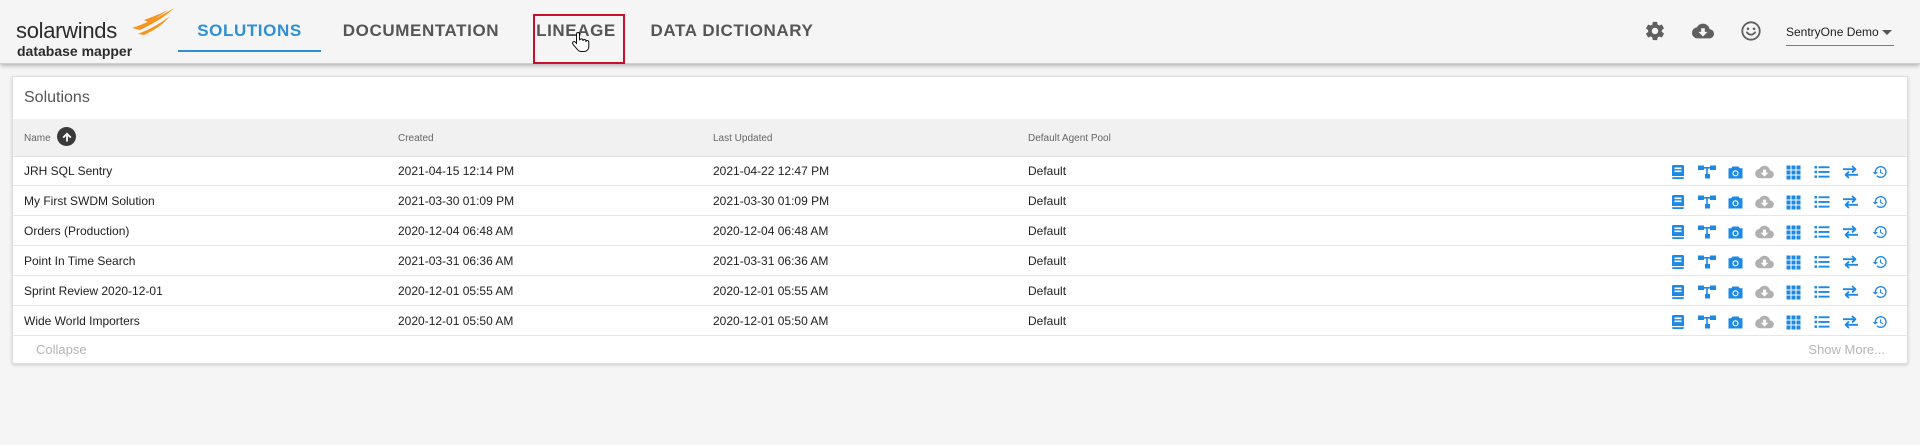  What do you see at coordinates (576, 32) in the screenshot?
I see `tab-lineage: LINEAGE` at bounding box center [576, 32].